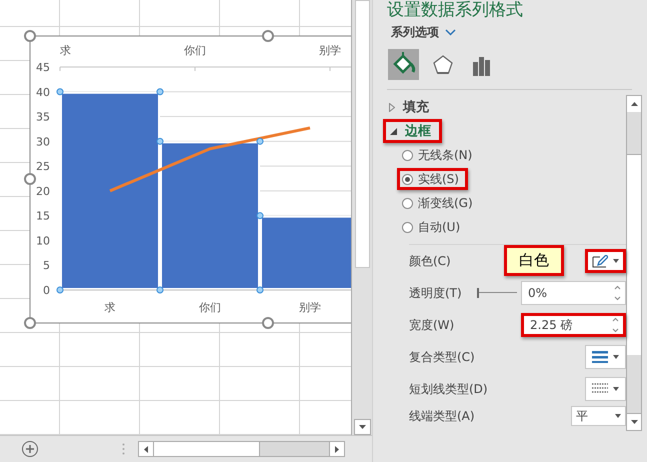  Describe the element at coordinates (534, 260) in the screenshot. I see `color-tooltip: 白色` at that location.